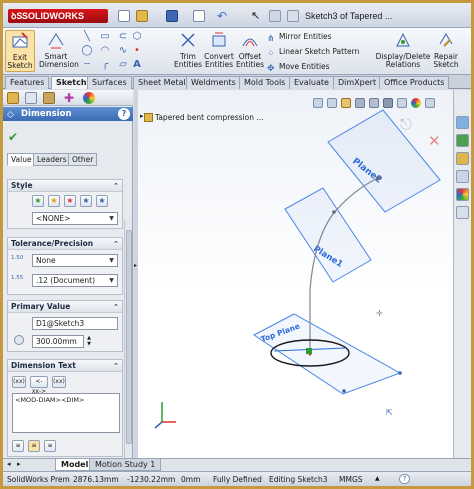  Describe the element at coordinates (250, 49) in the screenshot. I see `offset-entities-button: Offset Entities` at that location.